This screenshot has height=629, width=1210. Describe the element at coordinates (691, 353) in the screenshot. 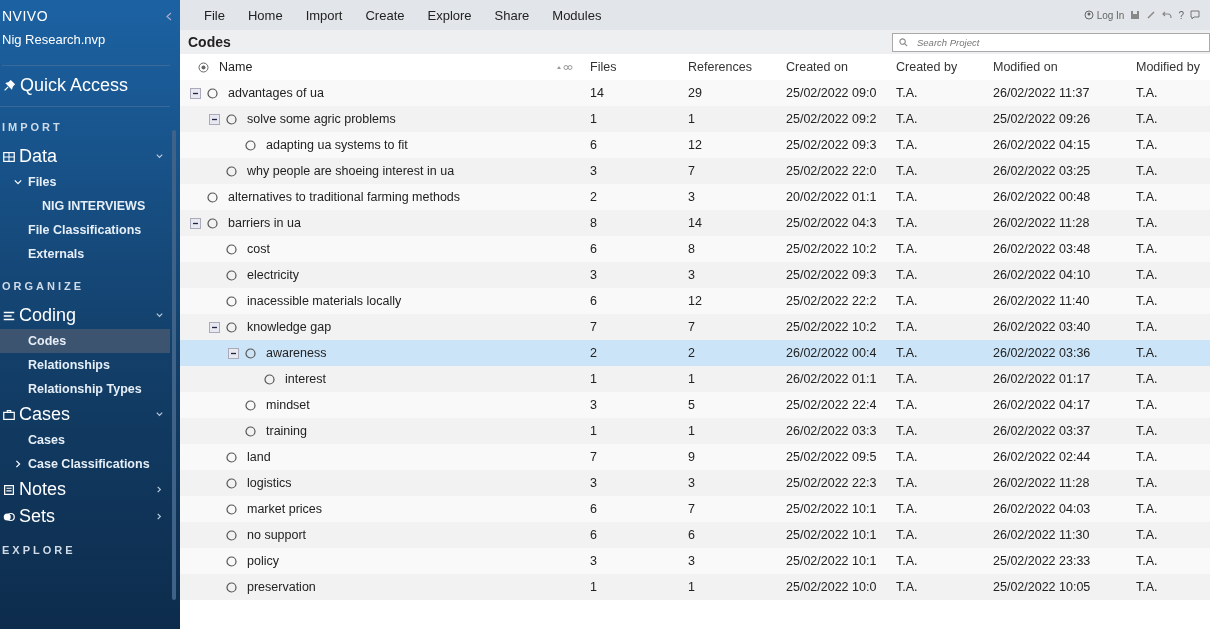

I see `table-cell-text: 2` at that location.